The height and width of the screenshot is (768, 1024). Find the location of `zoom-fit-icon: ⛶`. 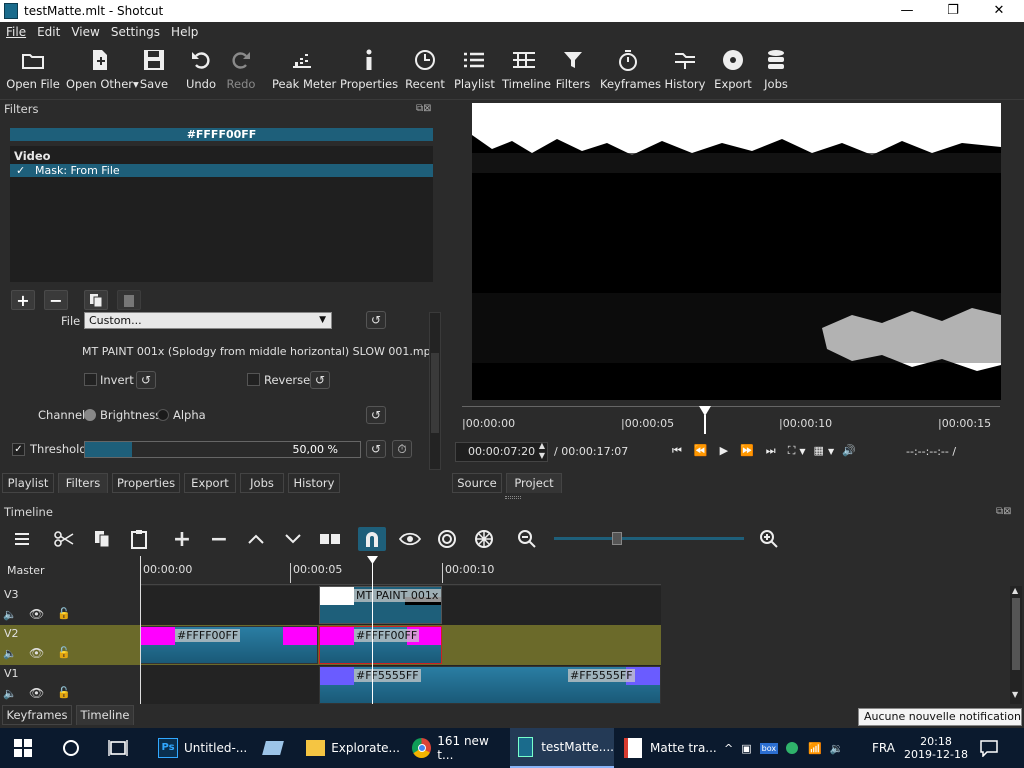

zoom-fit-icon: ⛶ is located at coordinates (792, 450).